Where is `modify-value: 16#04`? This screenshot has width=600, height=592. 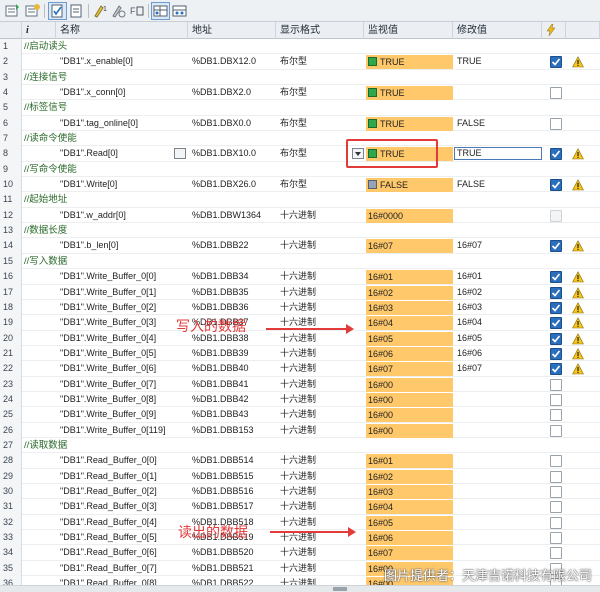 modify-value: 16#04 is located at coordinates (500, 322).